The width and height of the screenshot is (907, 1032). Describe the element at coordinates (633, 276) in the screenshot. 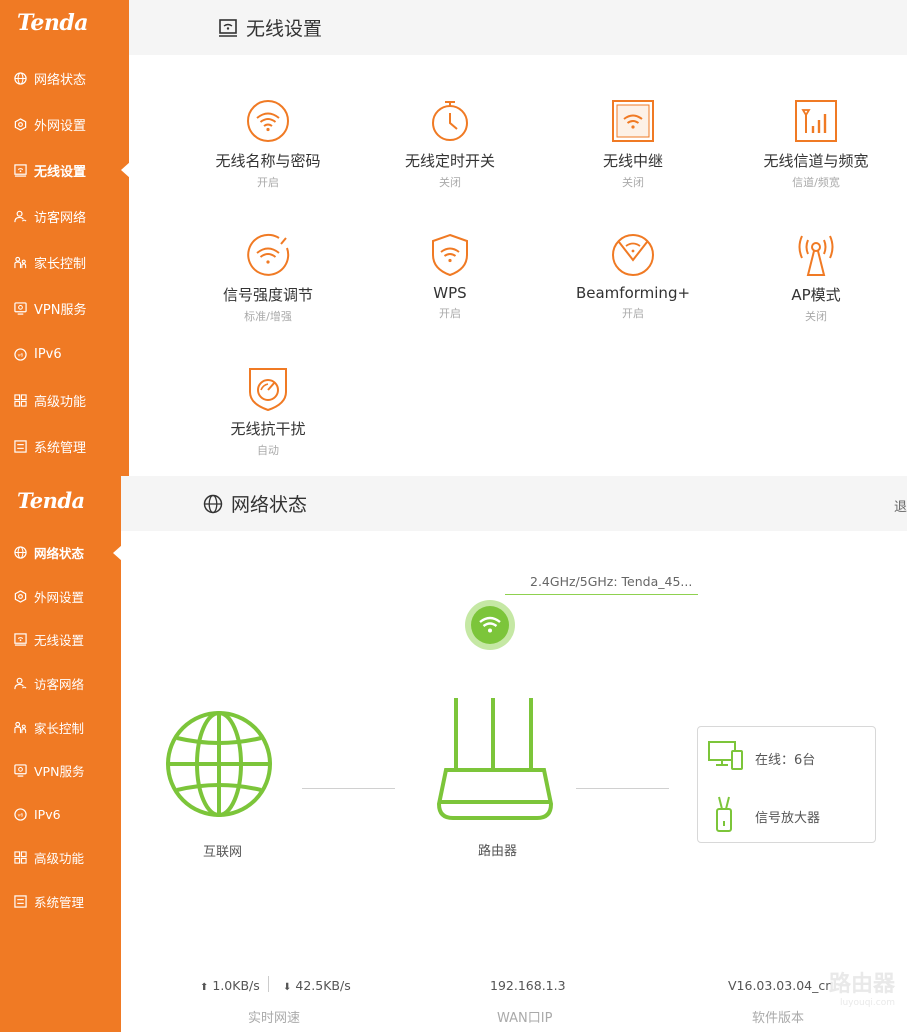

I see `card-beamforming: Beamforming+ 开启` at that location.